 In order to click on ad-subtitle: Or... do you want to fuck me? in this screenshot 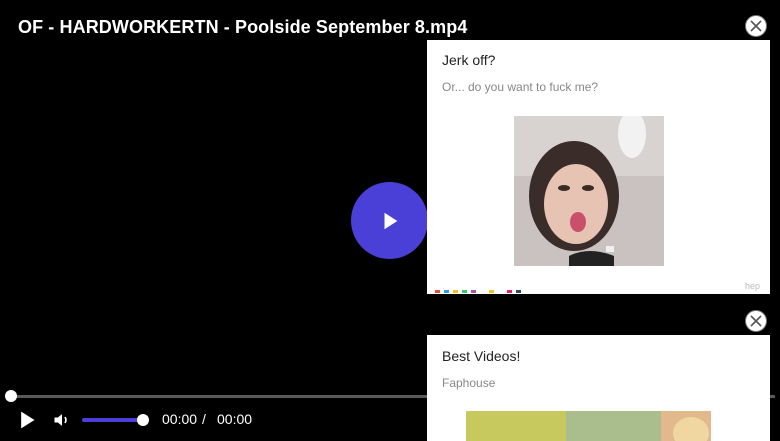, I will do `click(520, 87)`.